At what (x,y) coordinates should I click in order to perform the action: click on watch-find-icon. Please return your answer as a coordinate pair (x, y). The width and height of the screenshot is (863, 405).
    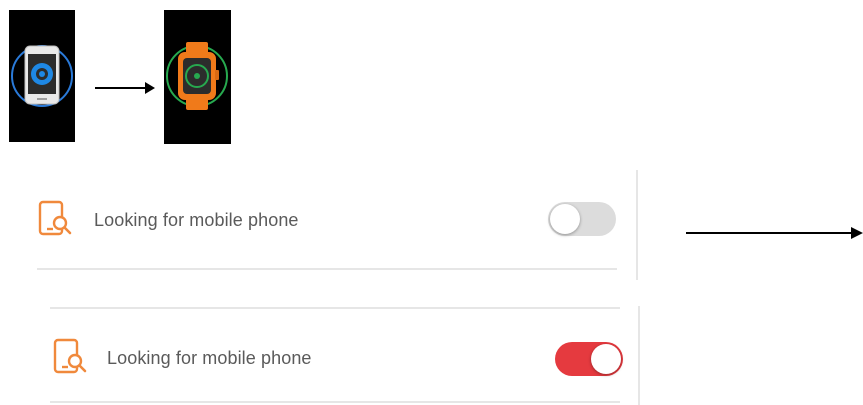
    Looking at the image, I should click on (197, 76).